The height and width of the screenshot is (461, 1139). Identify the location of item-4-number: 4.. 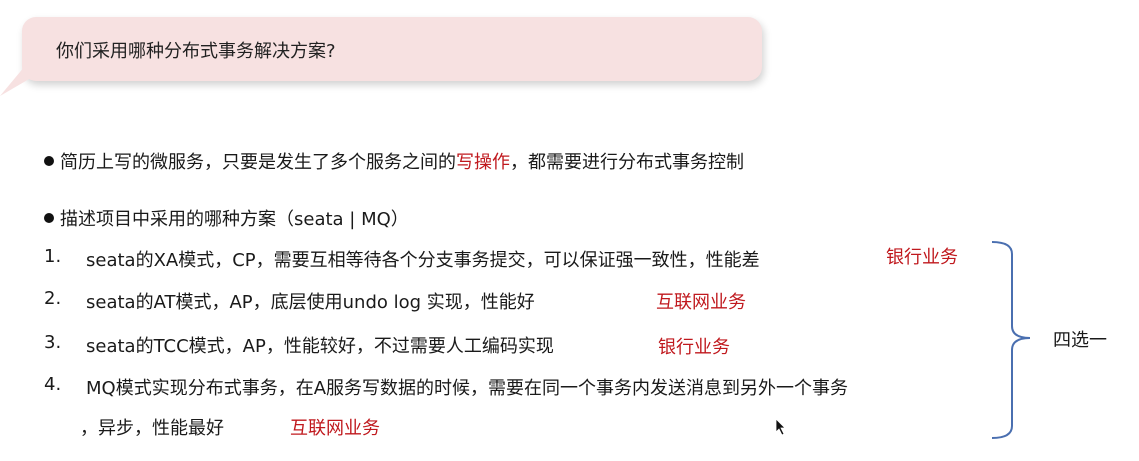
(53, 384).